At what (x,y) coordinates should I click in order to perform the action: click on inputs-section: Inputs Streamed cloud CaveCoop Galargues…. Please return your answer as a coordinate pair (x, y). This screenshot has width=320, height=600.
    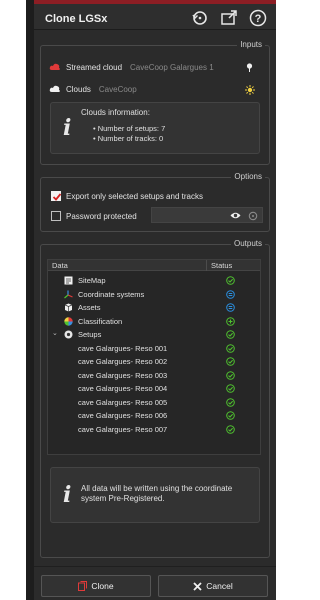
    Looking at the image, I should click on (155, 102).